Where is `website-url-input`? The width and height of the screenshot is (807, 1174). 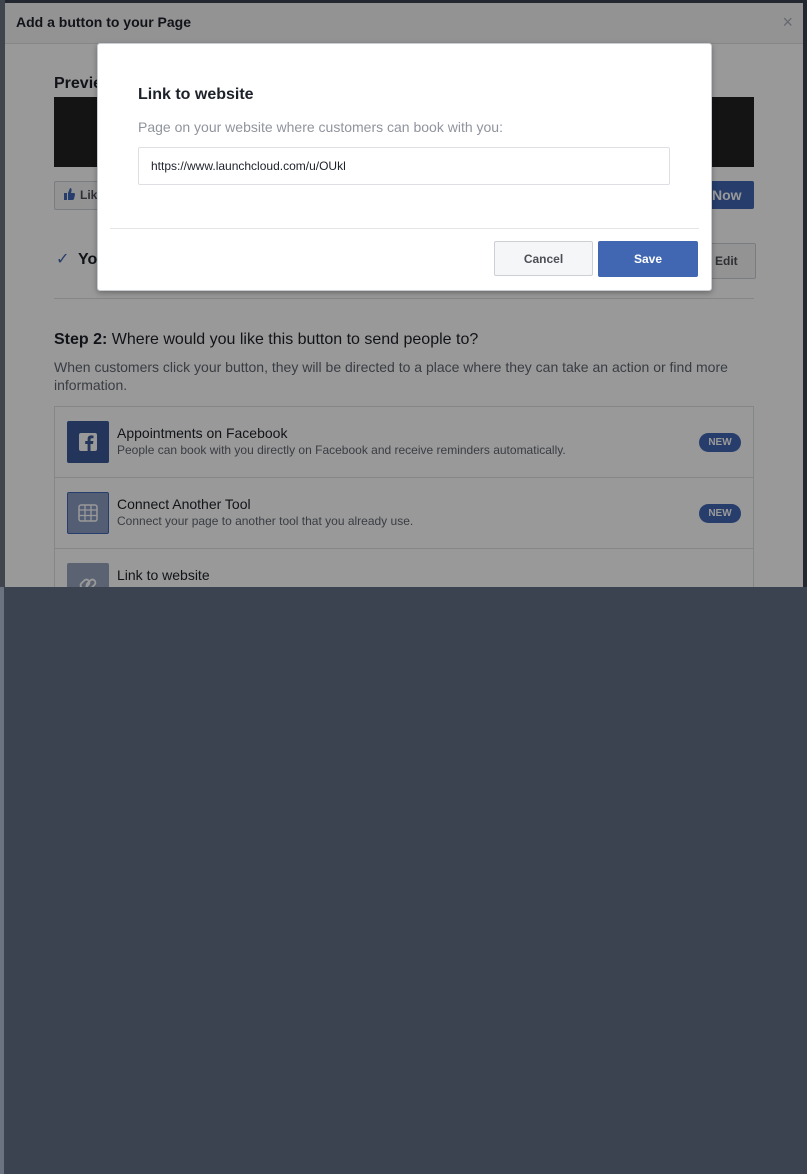
website-url-input is located at coordinates (404, 166).